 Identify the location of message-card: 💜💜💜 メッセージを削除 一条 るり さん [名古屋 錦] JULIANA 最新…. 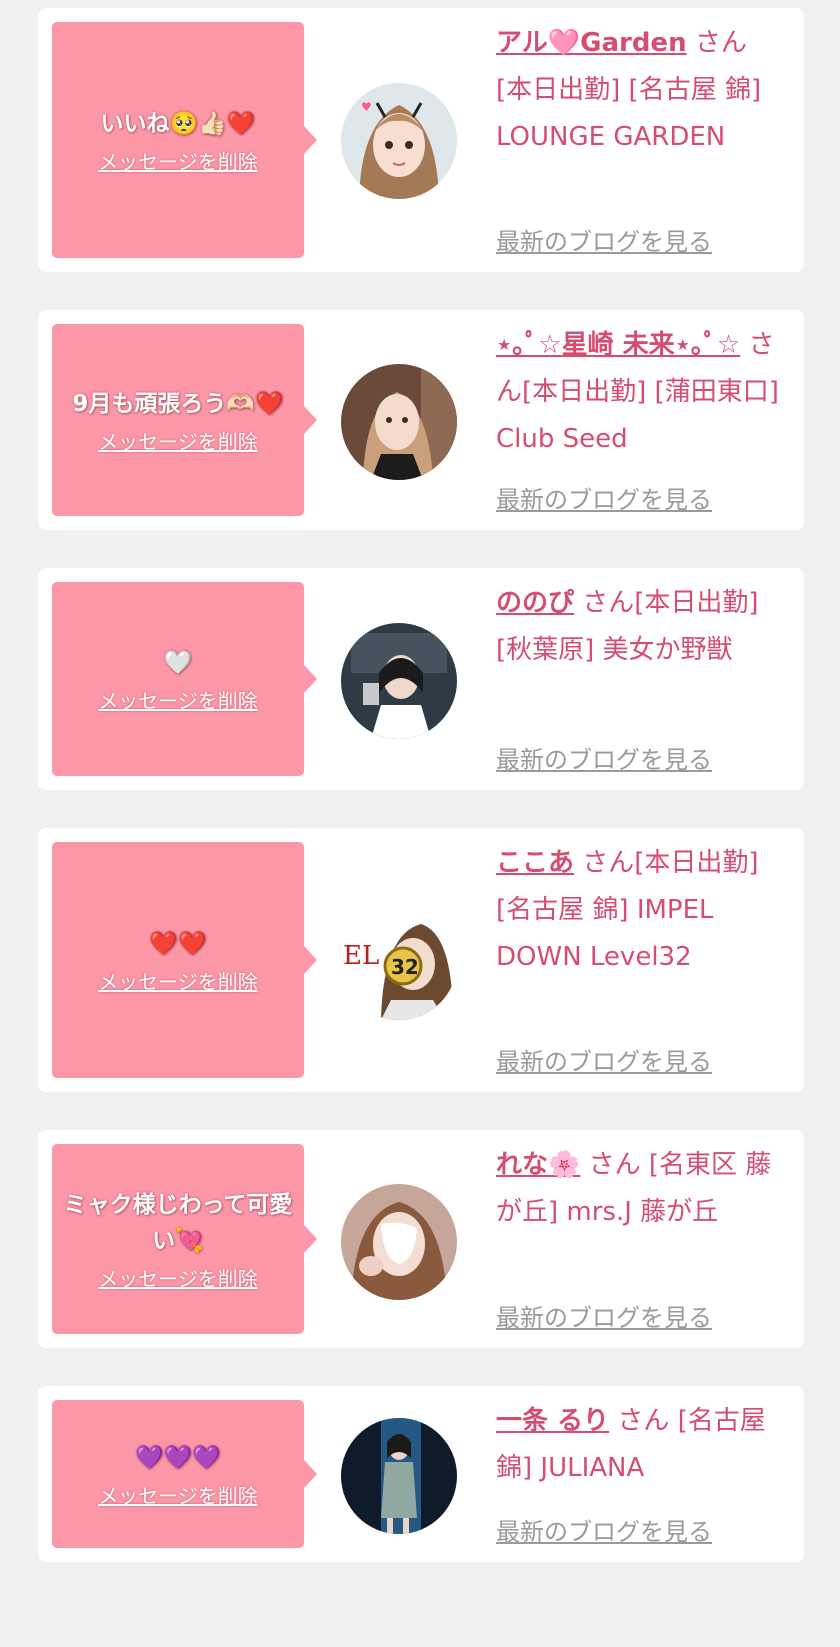
(421, 1474).